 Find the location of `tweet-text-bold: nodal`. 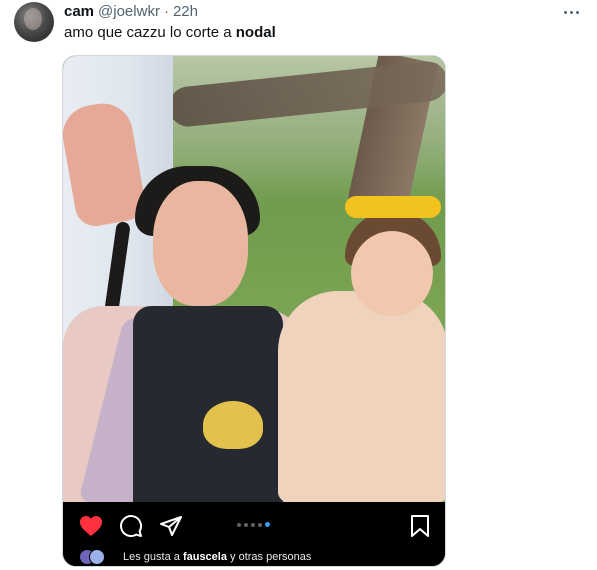

tweet-text-bold: nodal is located at coordinates (255, 32).